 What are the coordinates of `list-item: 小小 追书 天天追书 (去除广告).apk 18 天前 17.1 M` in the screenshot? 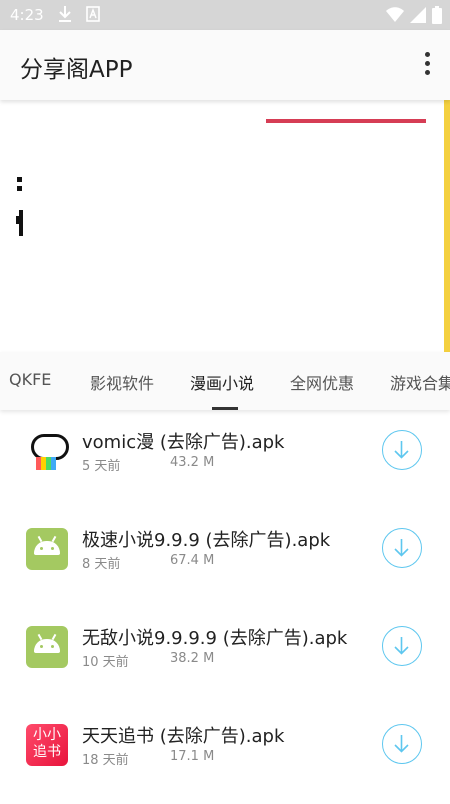 It's located at (225, 754).